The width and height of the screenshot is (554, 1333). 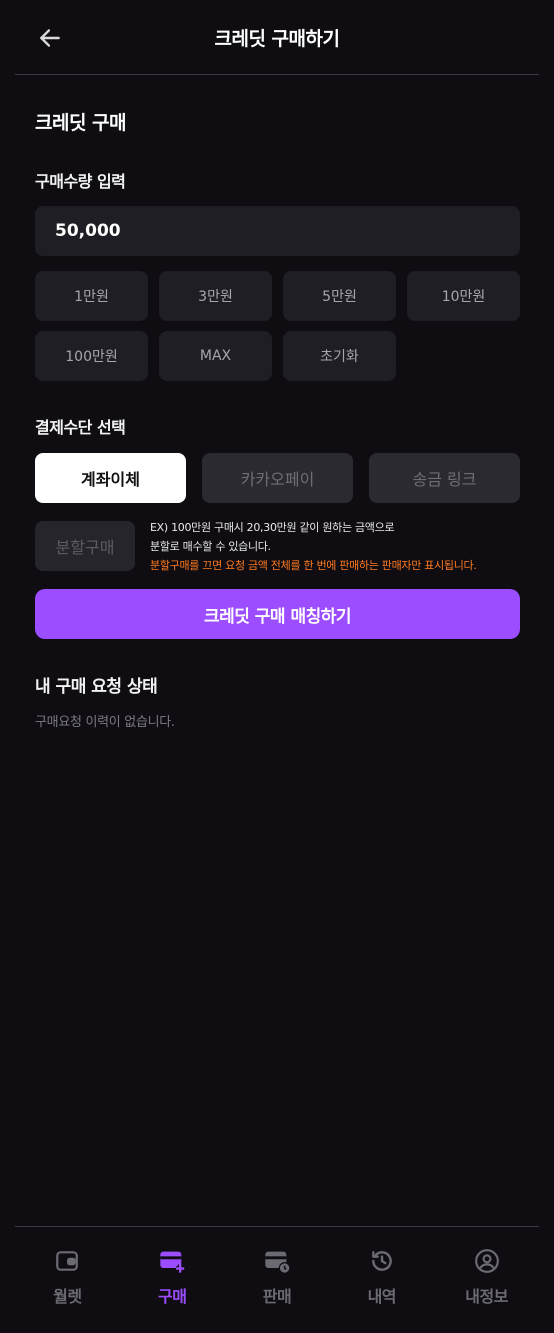 I want to click on card-plus-icon, so click(x=172, y=1261).